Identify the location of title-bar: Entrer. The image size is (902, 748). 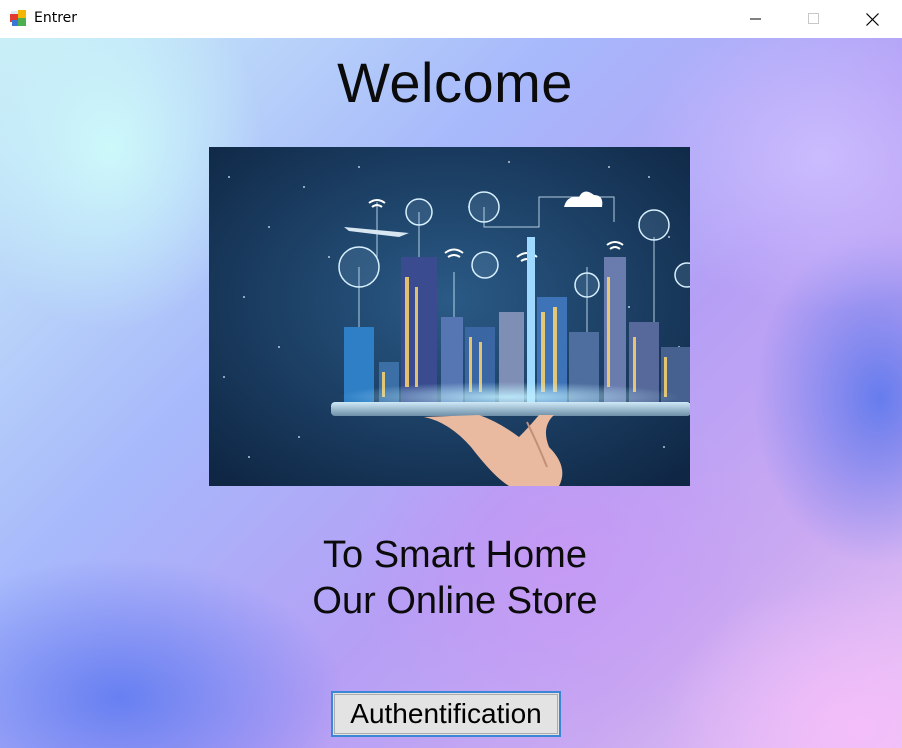
(451, 19).